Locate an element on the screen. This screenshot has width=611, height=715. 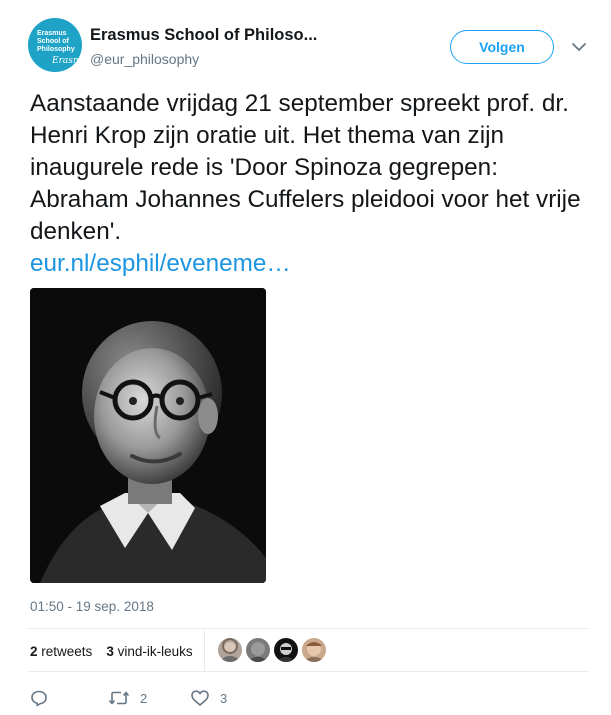
retweet-count: 2 is located at coordinates (144, 698).